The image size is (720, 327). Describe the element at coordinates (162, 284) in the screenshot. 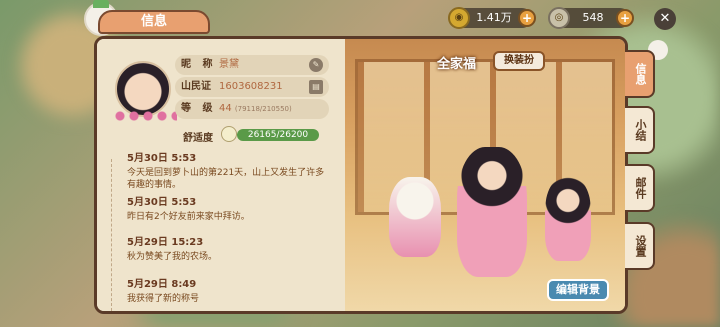

I see `diary-date: 5月29日 8:49` at that location.